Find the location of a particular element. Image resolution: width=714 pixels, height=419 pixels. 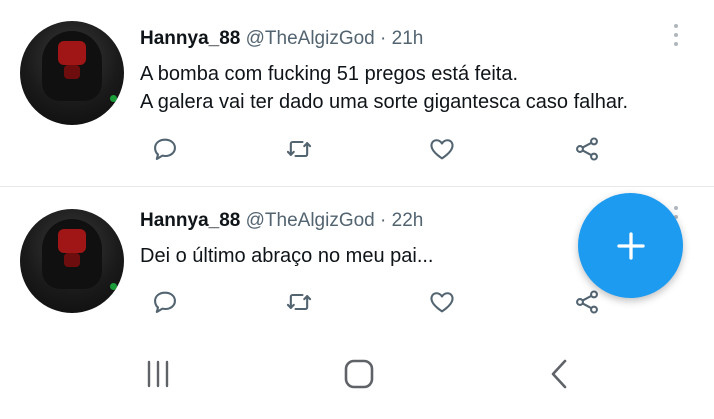

tweet-header: Hannya_88 @TheAlgizGod · 22h is located at coordinates (281, 221).